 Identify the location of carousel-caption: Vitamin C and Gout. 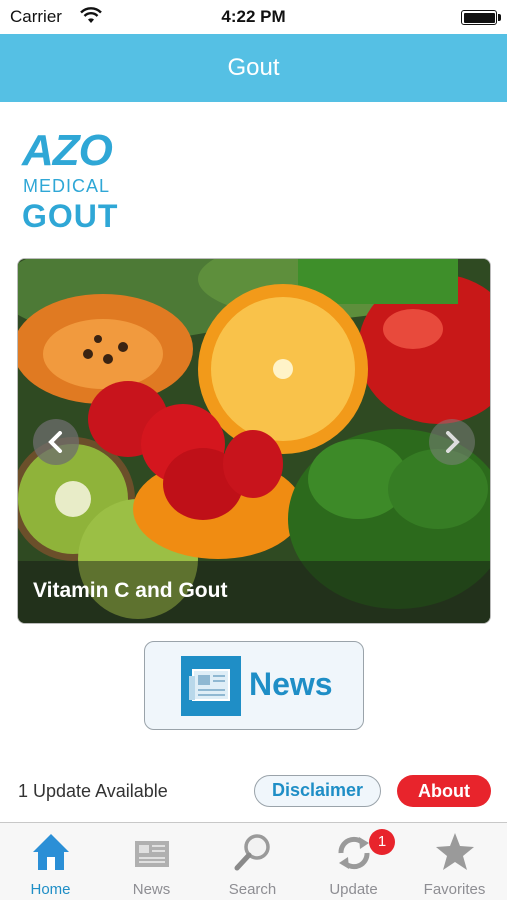
(130, 590).